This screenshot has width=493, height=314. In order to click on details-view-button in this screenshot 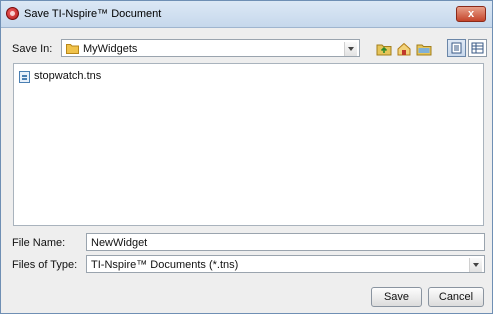, I will do `click(477, 48)`.